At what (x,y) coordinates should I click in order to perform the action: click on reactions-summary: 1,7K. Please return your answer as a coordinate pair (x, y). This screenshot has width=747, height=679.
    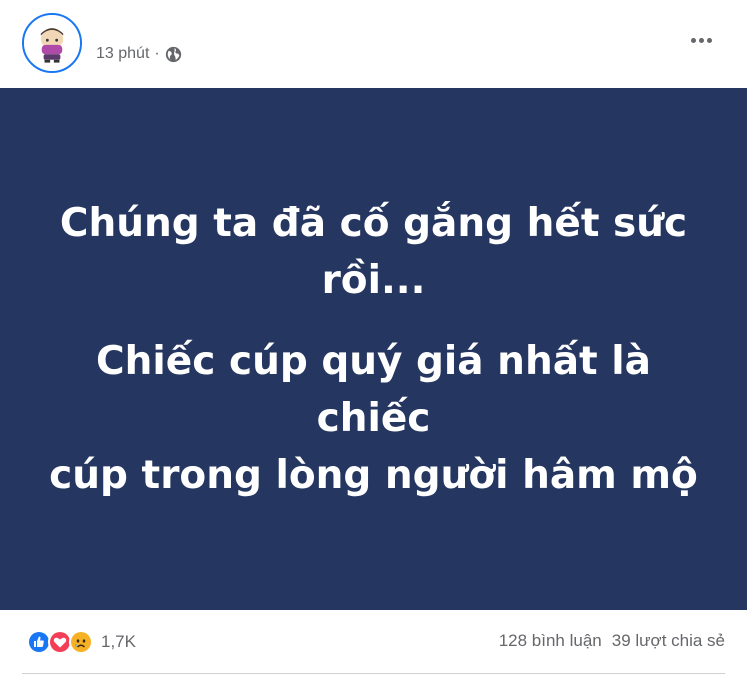
    Looking at the image, I should click on (81, 642).